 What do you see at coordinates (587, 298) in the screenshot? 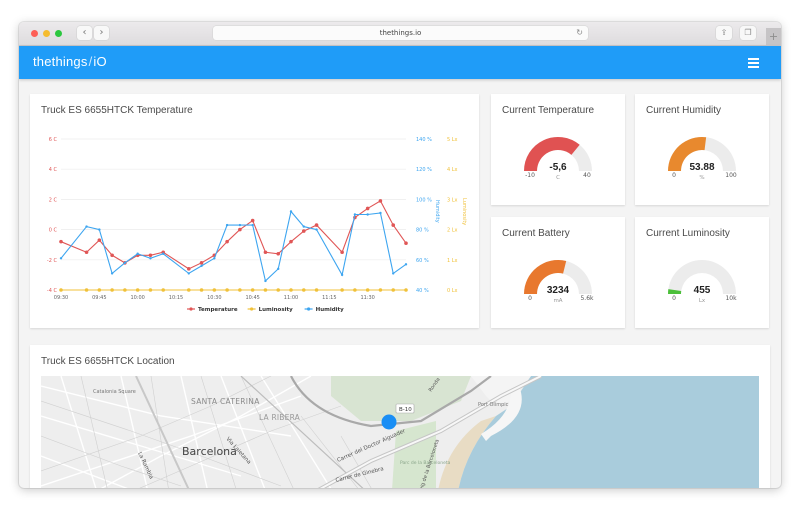
I see `gauge-max: 5.6k` at bounding box center [587, 298].